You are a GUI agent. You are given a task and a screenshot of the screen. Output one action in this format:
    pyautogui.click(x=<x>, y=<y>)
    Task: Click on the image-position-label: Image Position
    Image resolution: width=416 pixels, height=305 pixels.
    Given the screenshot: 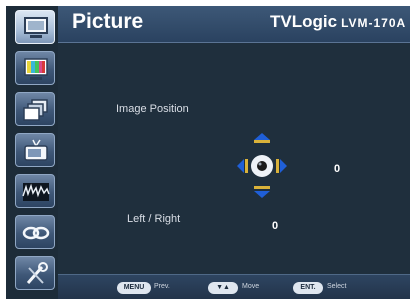 What is the action you would take?
    pyautogui.click(x=152, y=109)
    